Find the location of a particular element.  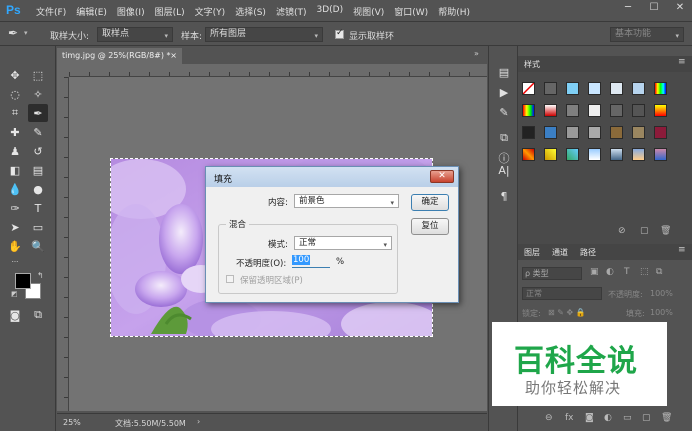

close-button: ✕ is located at coordinates (680, 9).